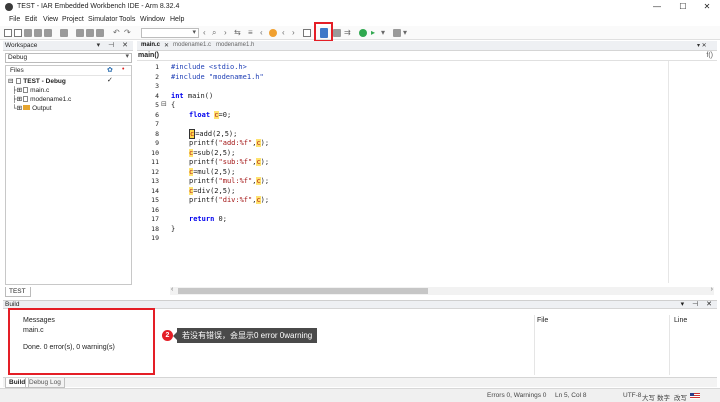 The height and width of the screenshot is (402, 720). I want to click on make-icon, so click(337, 33).